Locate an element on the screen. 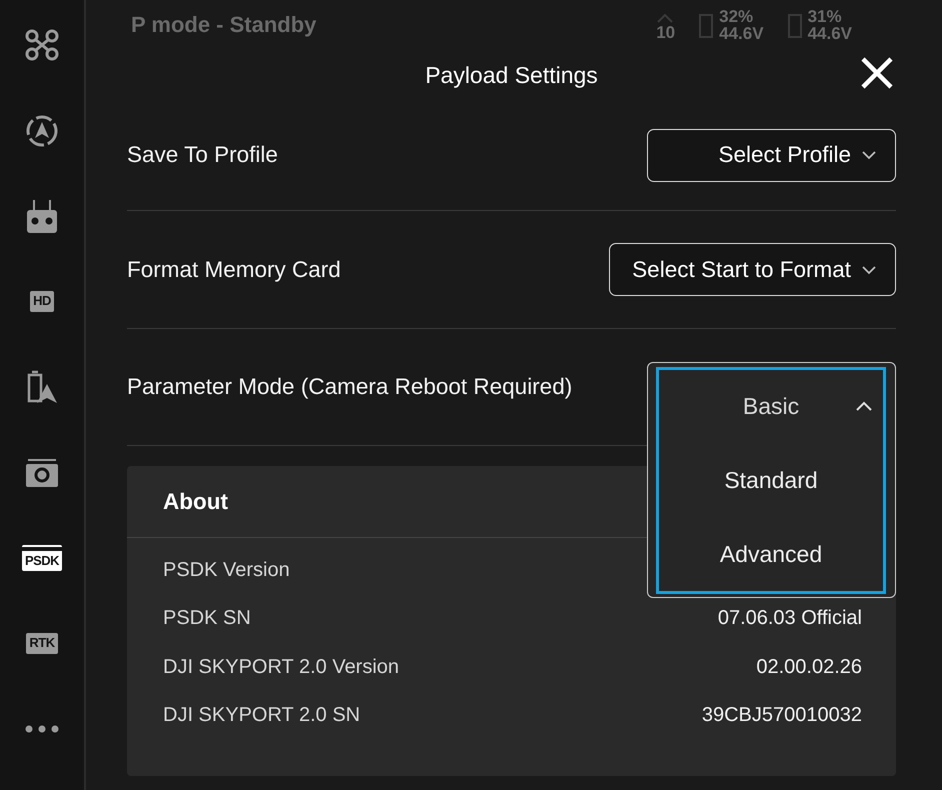 This screenshot has width=942, height=790. remote-controller-icon is located at coordinates (42, 216).